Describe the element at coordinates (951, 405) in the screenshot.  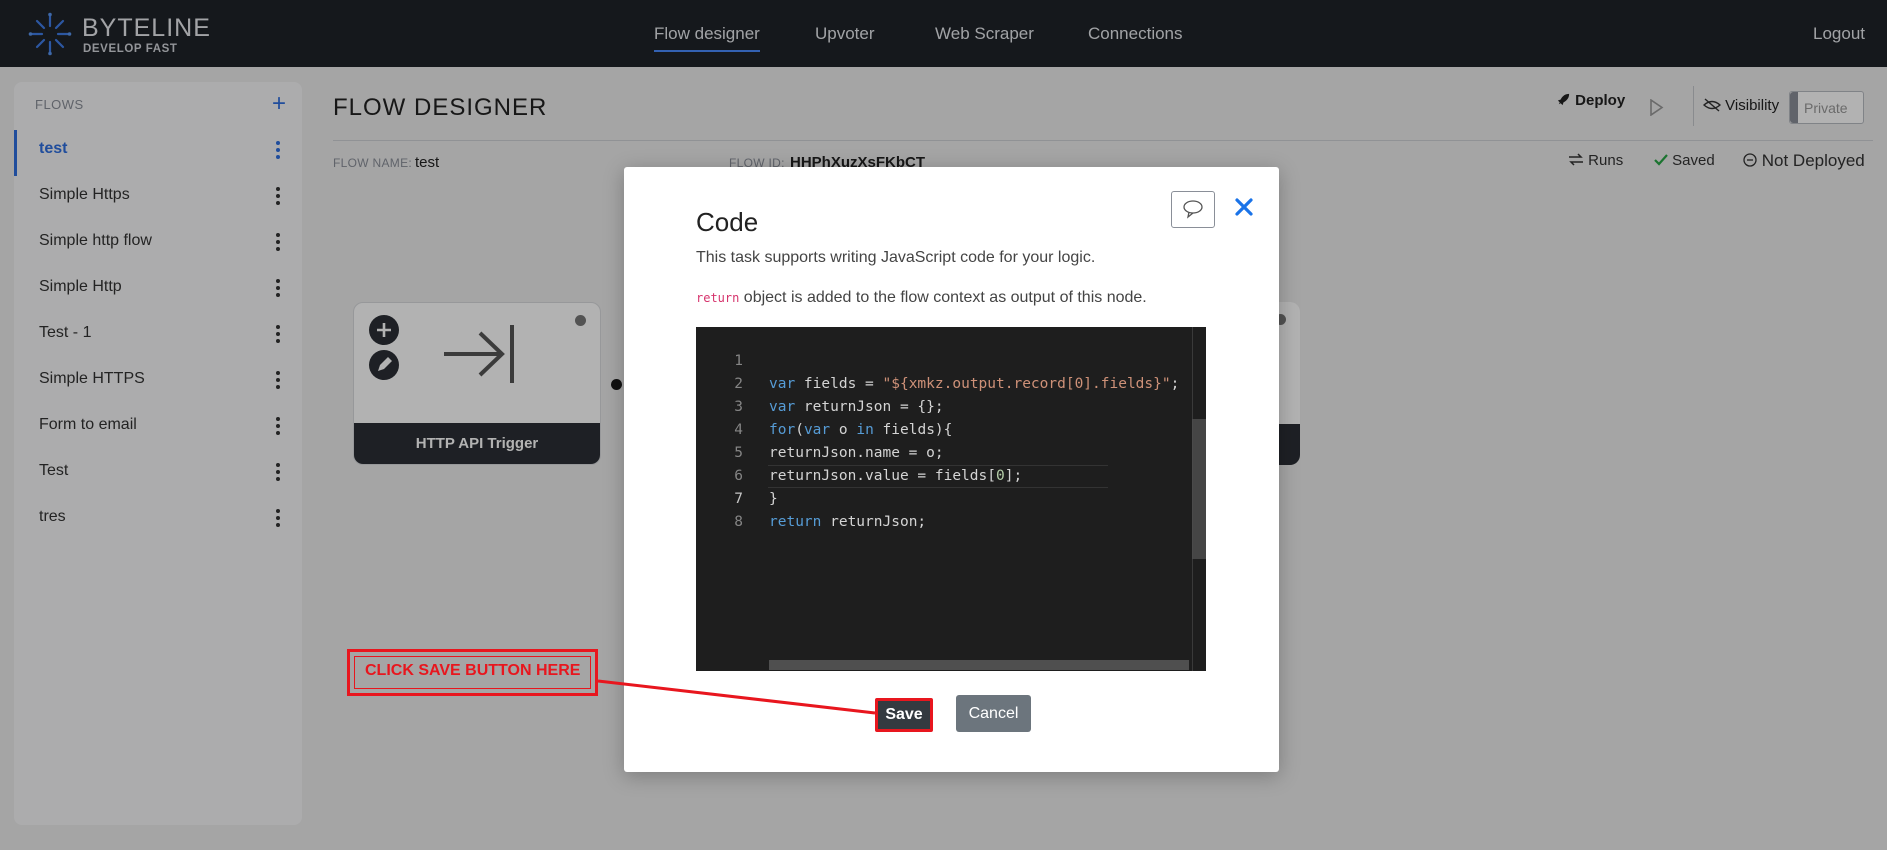
I see `code-line: 3 for(var o in fields){` at that location.